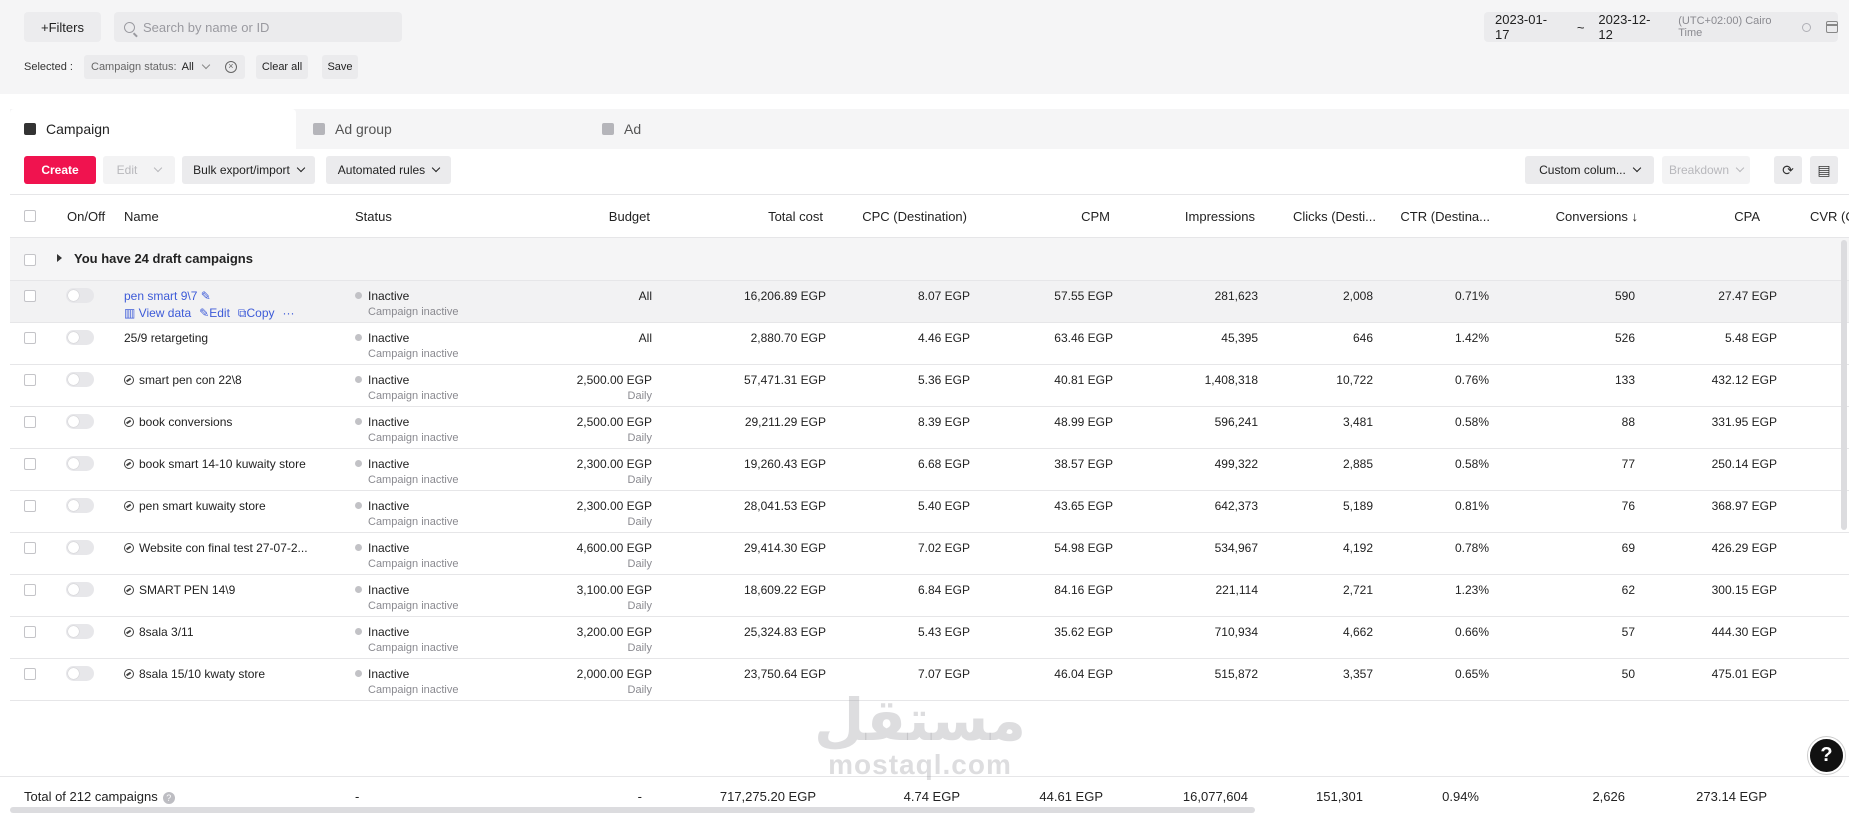 The width and height of the screenshot is (1849, 815). I want to click on campaign-name: SMART PEN 14\9, so click(187, 590).